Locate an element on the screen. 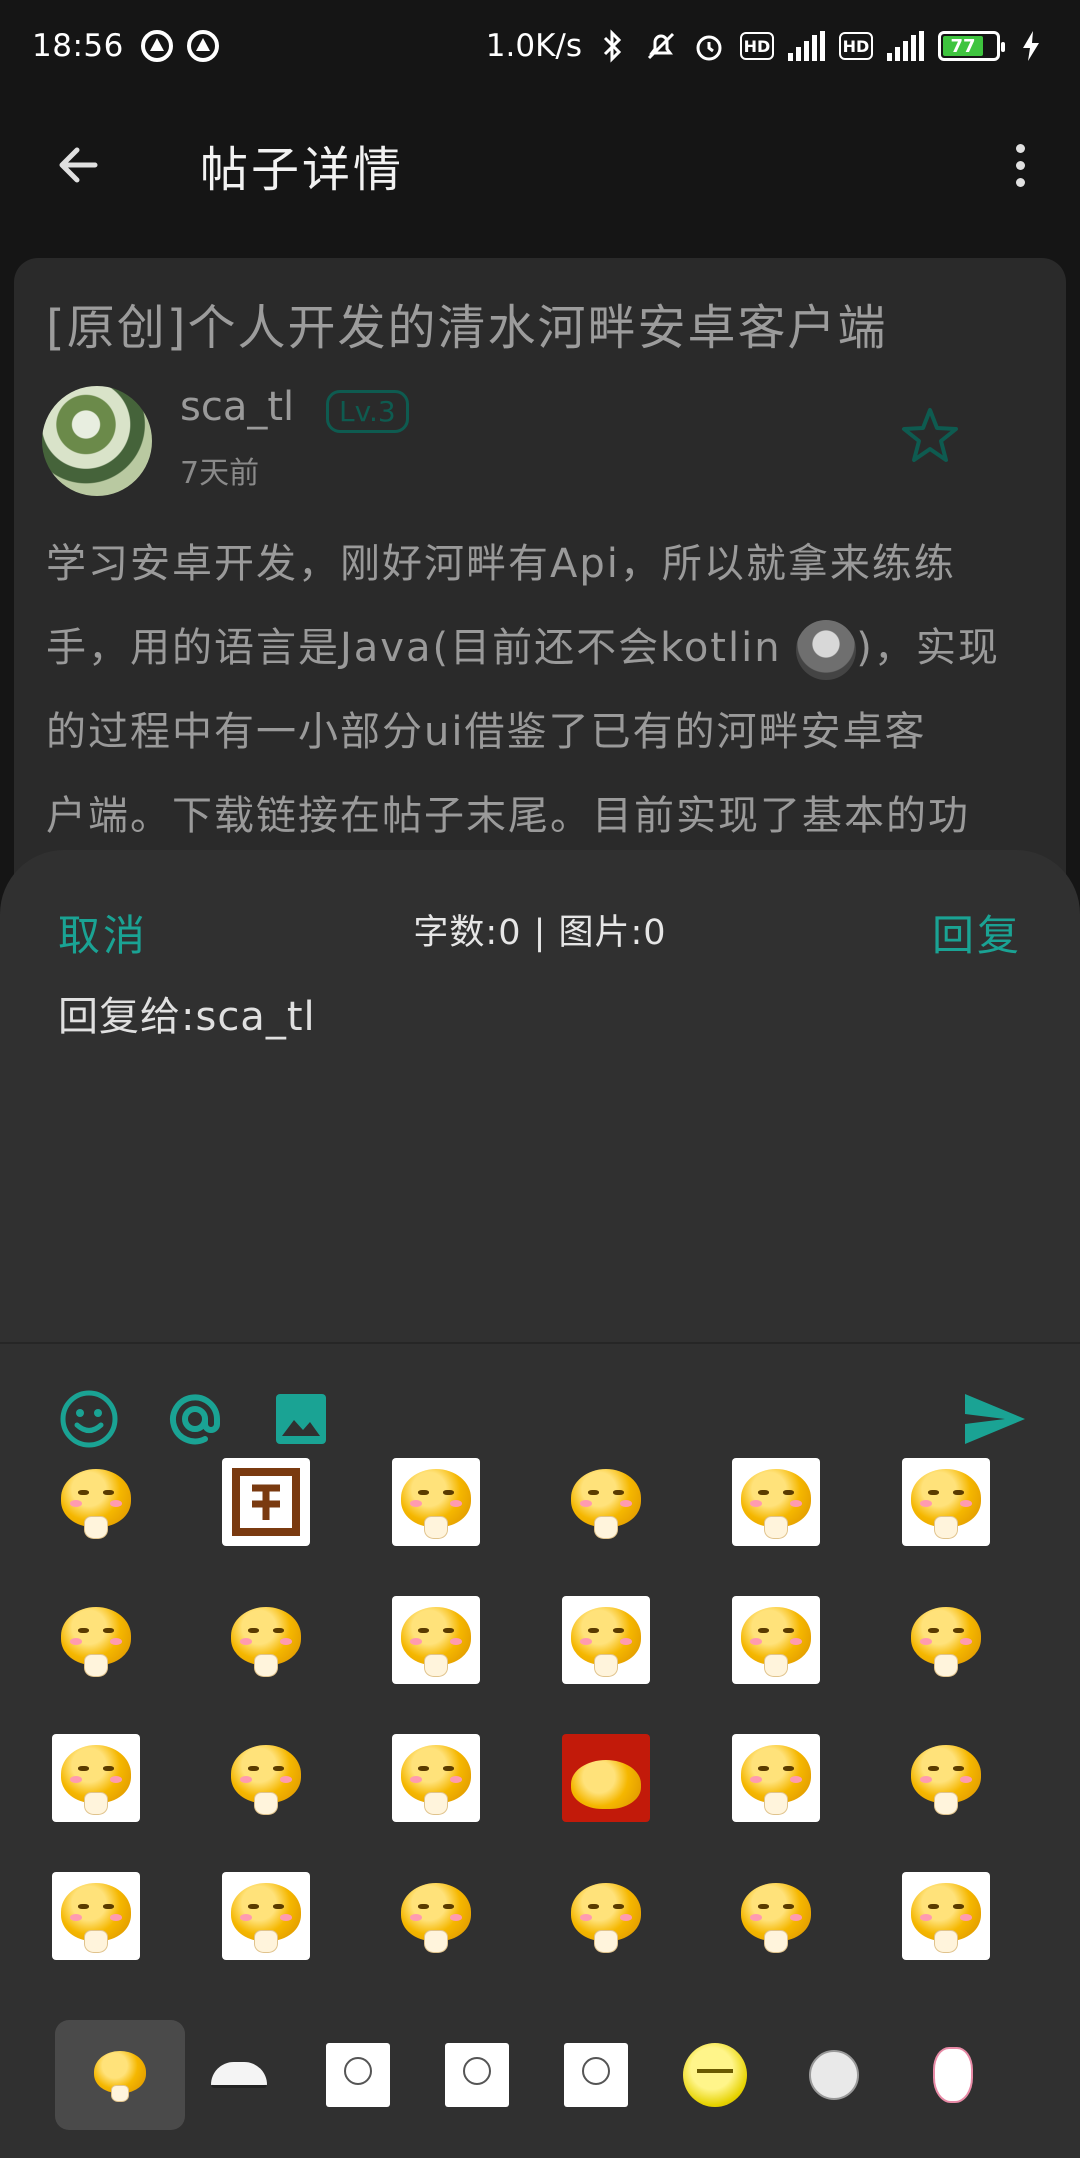  battery-level: 77 is located at coordinates (963, 46).